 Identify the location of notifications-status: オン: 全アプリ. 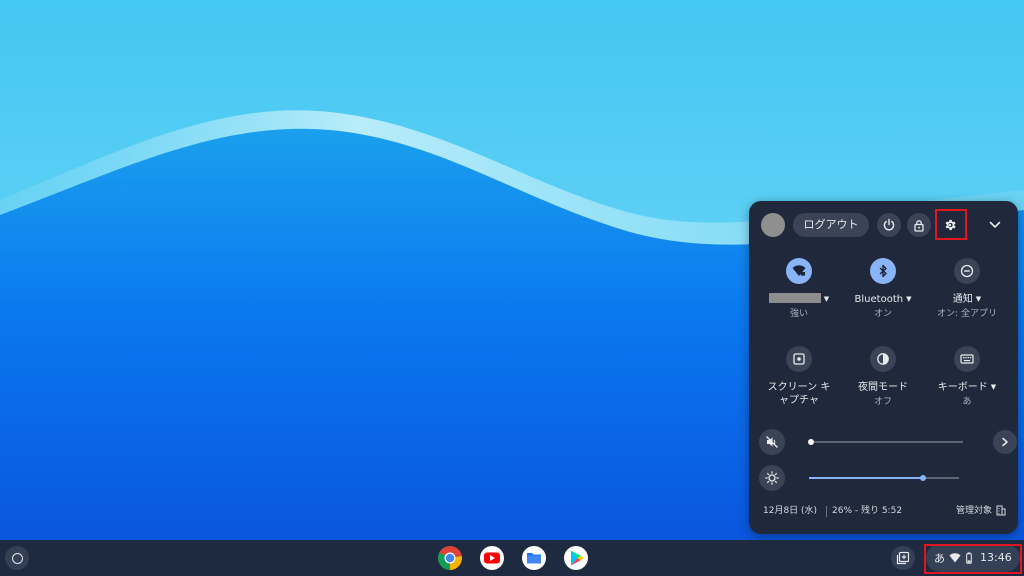
(967, 314).